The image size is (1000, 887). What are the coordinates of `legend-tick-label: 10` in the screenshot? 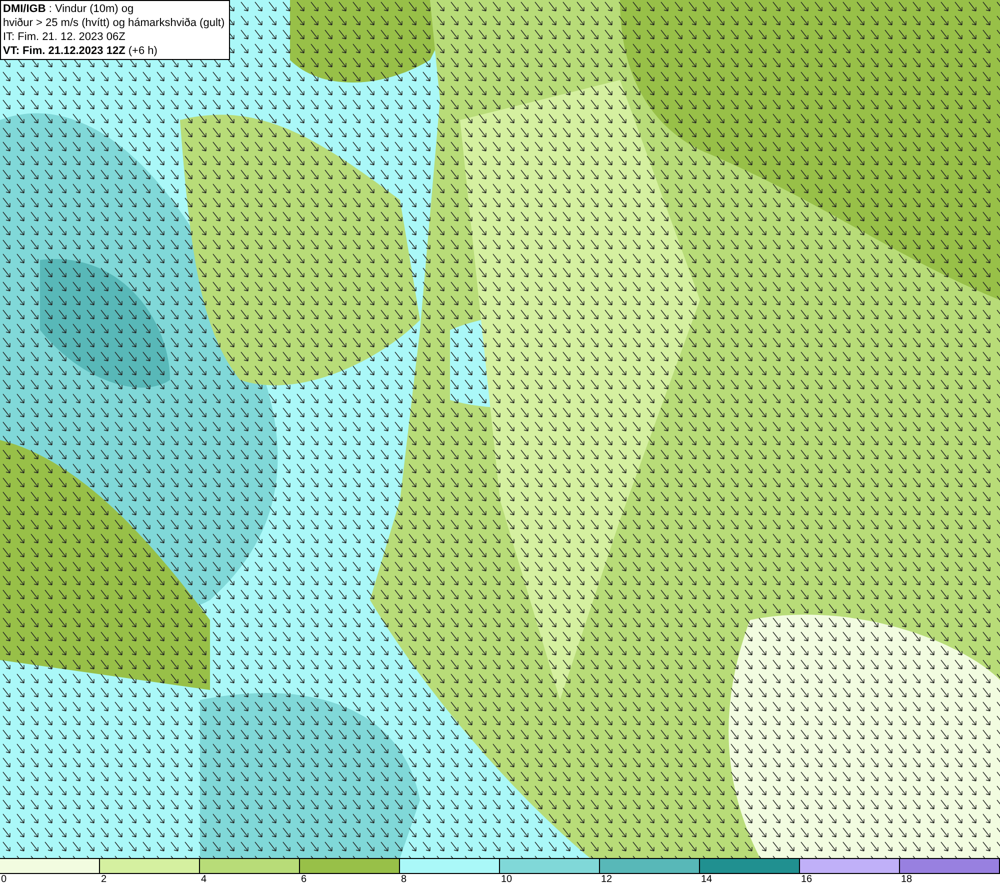 It's located at (506, 880).